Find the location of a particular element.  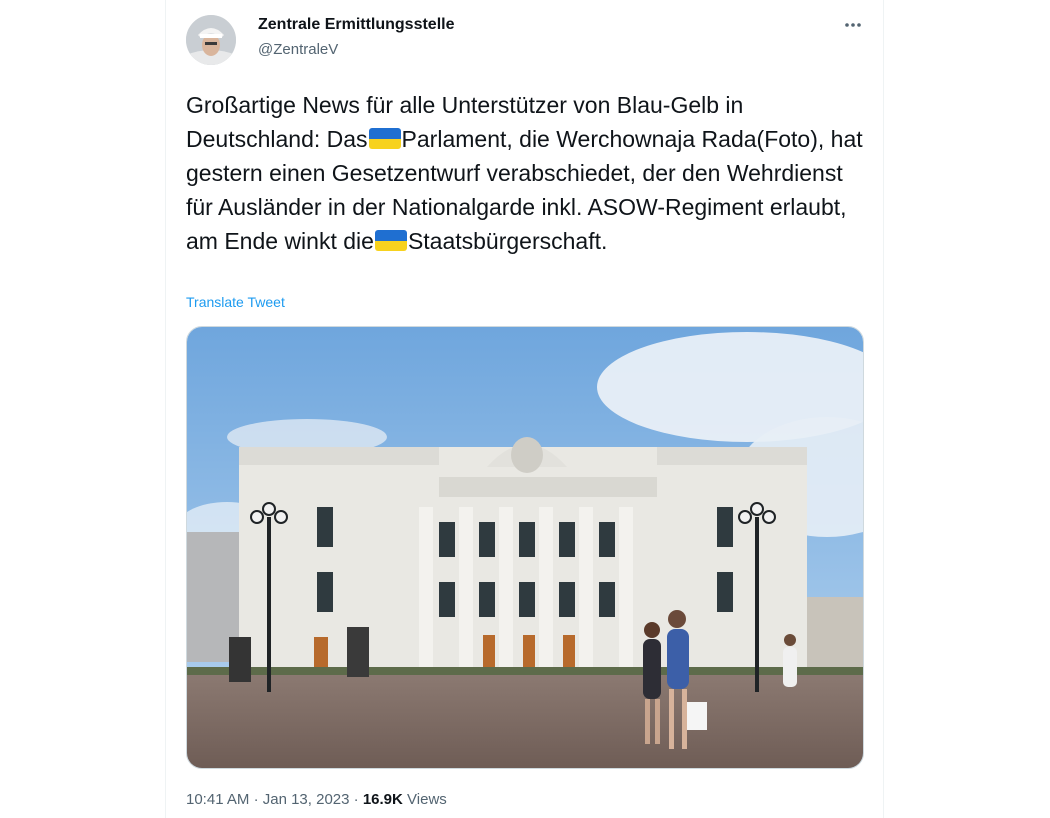

views-count: 16.9K is located at coordinates (383, 799).